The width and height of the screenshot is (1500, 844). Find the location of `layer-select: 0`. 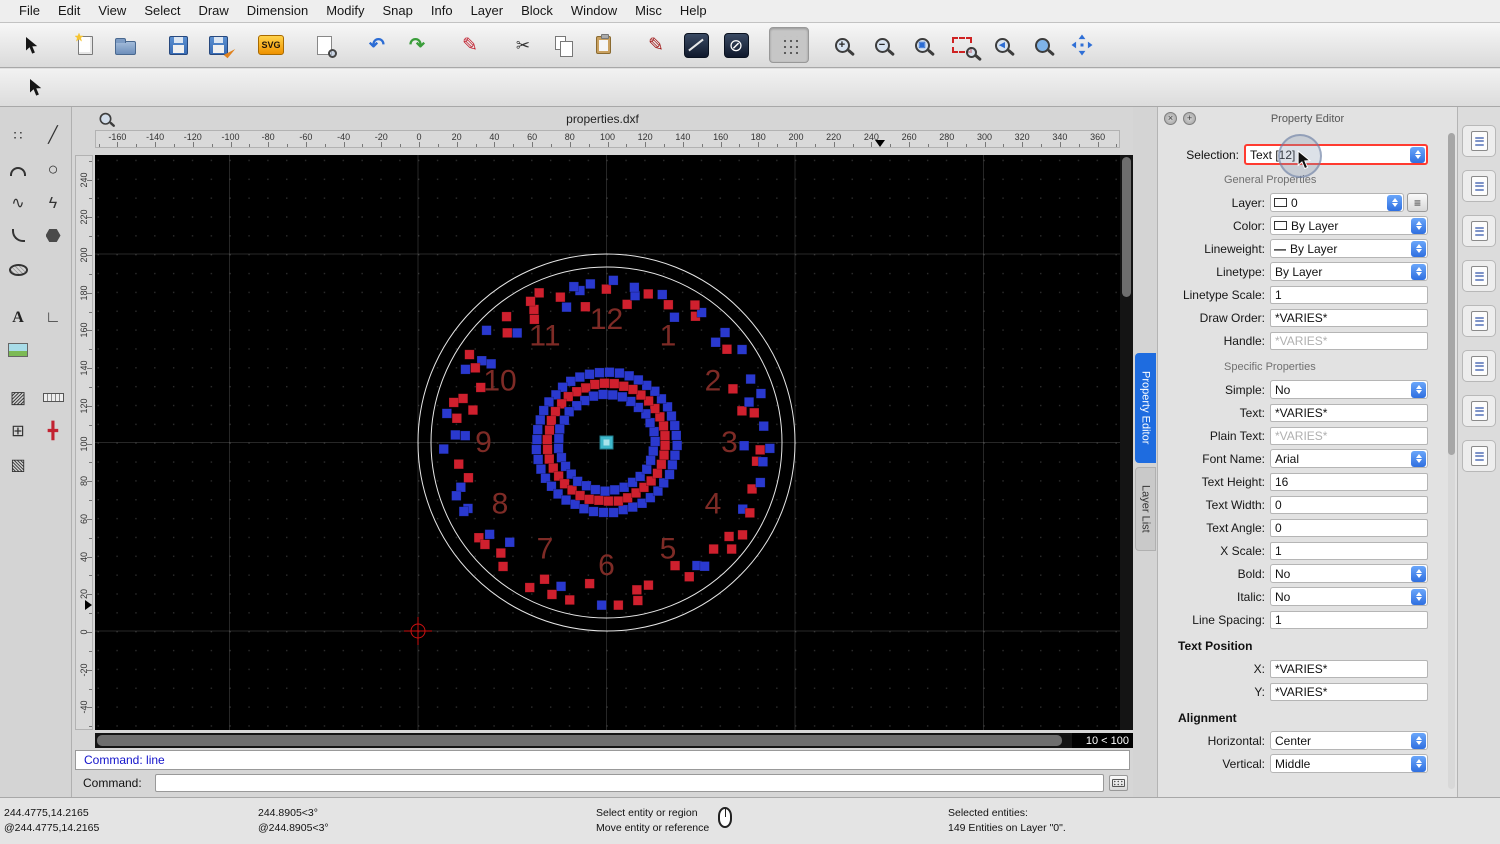

layer-select: 0 is located at coordinates (1337, 202).